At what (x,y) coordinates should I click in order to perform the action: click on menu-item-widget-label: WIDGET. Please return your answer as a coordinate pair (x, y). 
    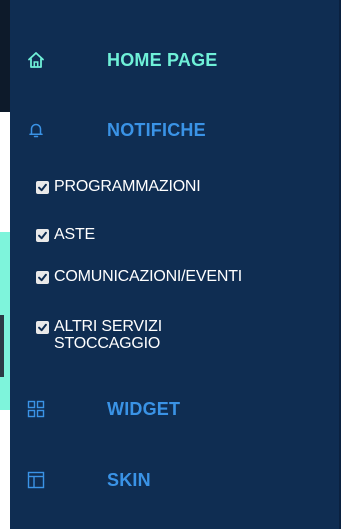
    Looking at the image, I should click on (144, 408).